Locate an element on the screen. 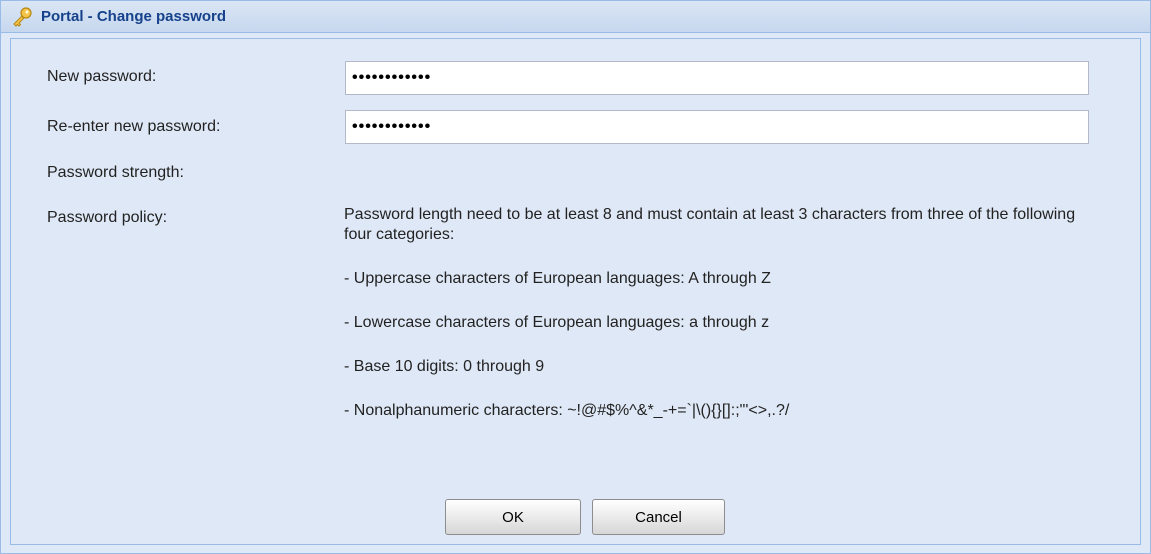 This screenshot has width=1151, height=554. reenter-password-field: •••••••••••• is located at coordinates (717, 127).